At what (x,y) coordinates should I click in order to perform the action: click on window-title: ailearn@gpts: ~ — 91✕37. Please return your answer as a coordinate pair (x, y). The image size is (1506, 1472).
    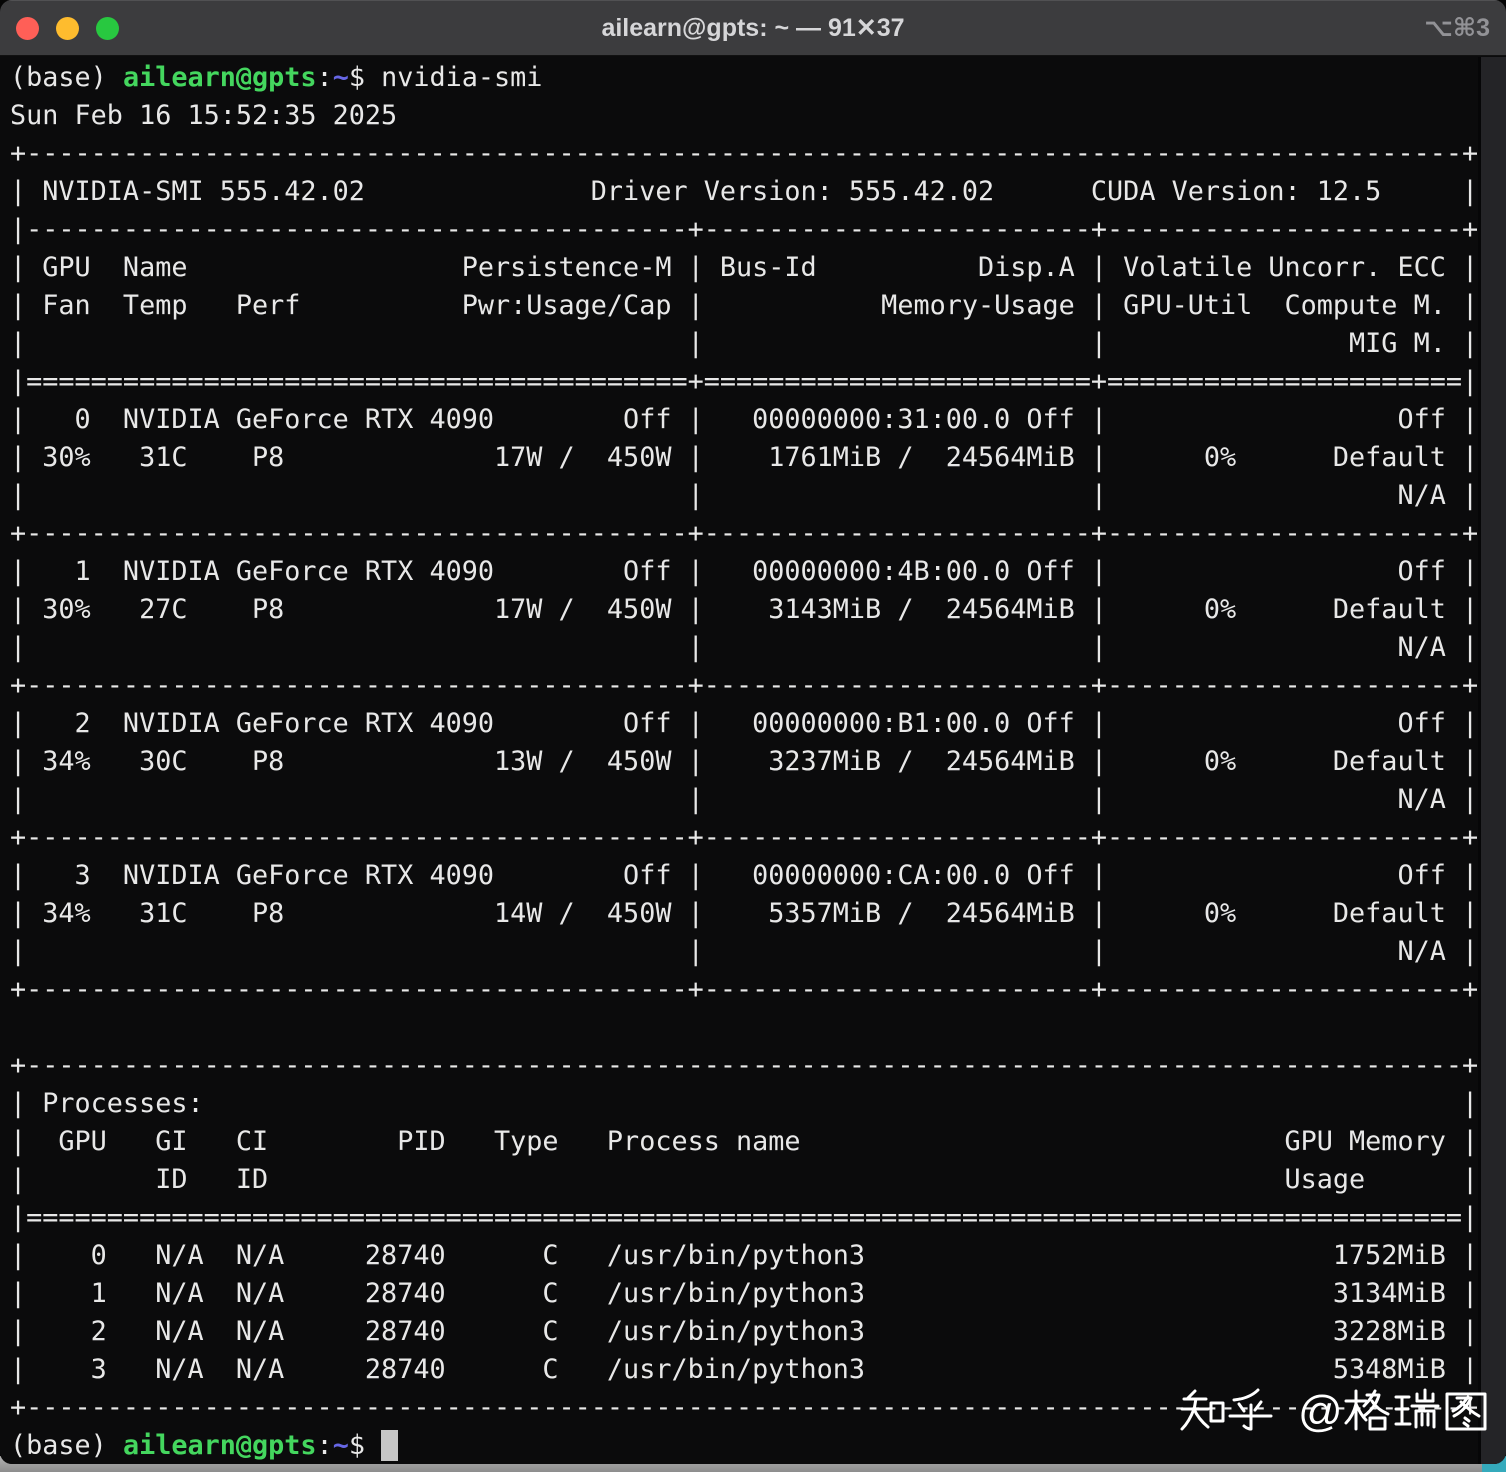
    Looking at the image, I should click on (753, 28).